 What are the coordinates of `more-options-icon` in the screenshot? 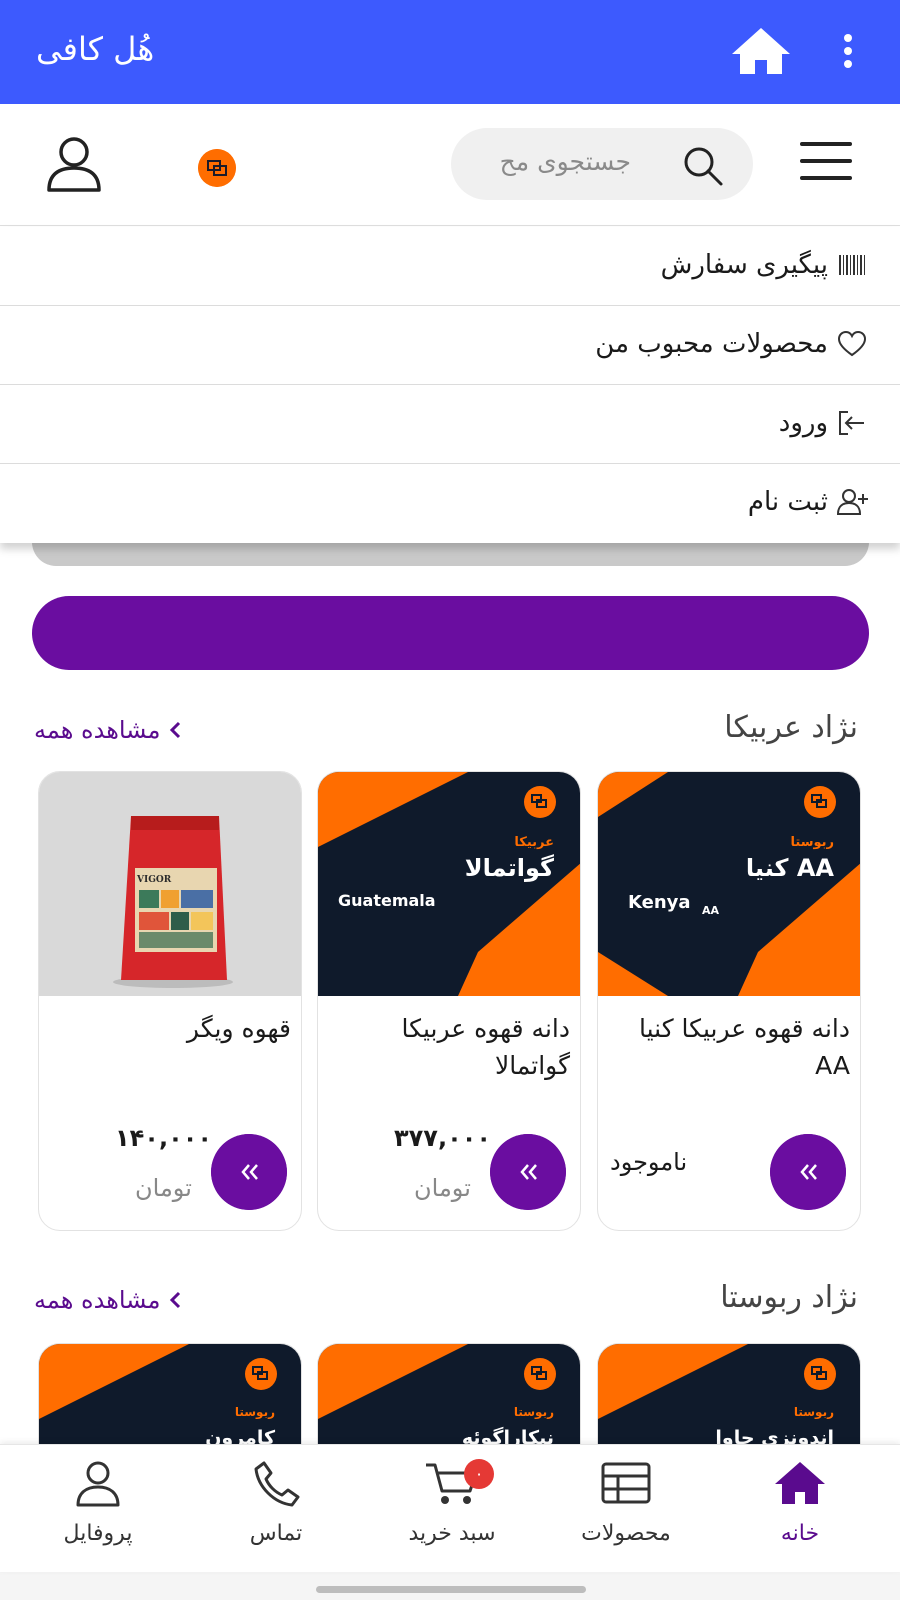 It's located at (848, 54).